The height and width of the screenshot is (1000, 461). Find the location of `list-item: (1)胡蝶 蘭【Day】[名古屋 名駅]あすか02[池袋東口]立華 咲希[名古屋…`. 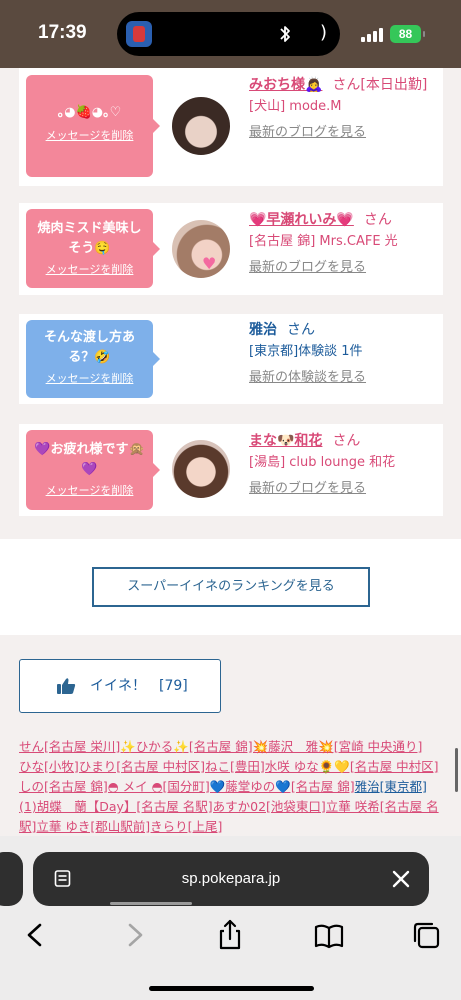

list-item: (1)胡蝶 蘭【Day】[名古屋 名駅]あすか02[池袋東口]立華 咲希[名古屋… is located at coordinates (231, 807).